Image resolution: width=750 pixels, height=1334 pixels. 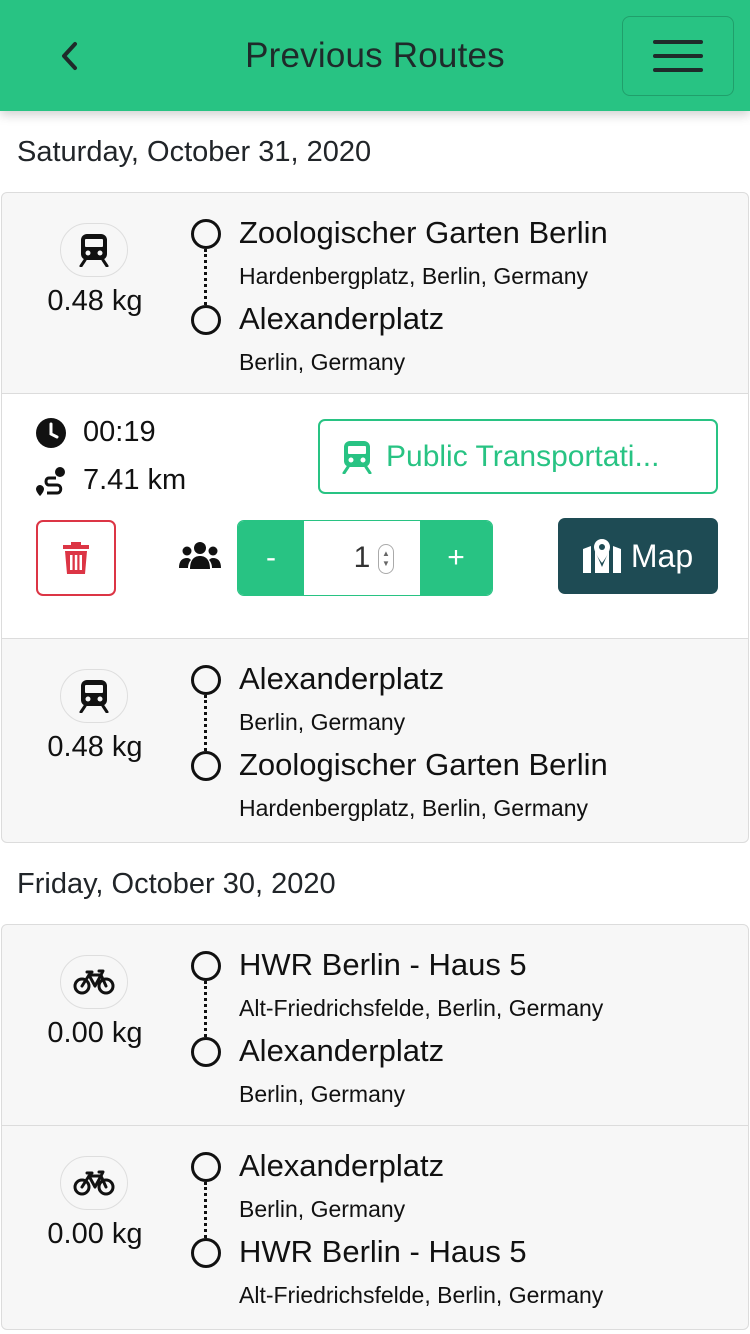 I want to click on delete-button, so click(x=76, y=558).